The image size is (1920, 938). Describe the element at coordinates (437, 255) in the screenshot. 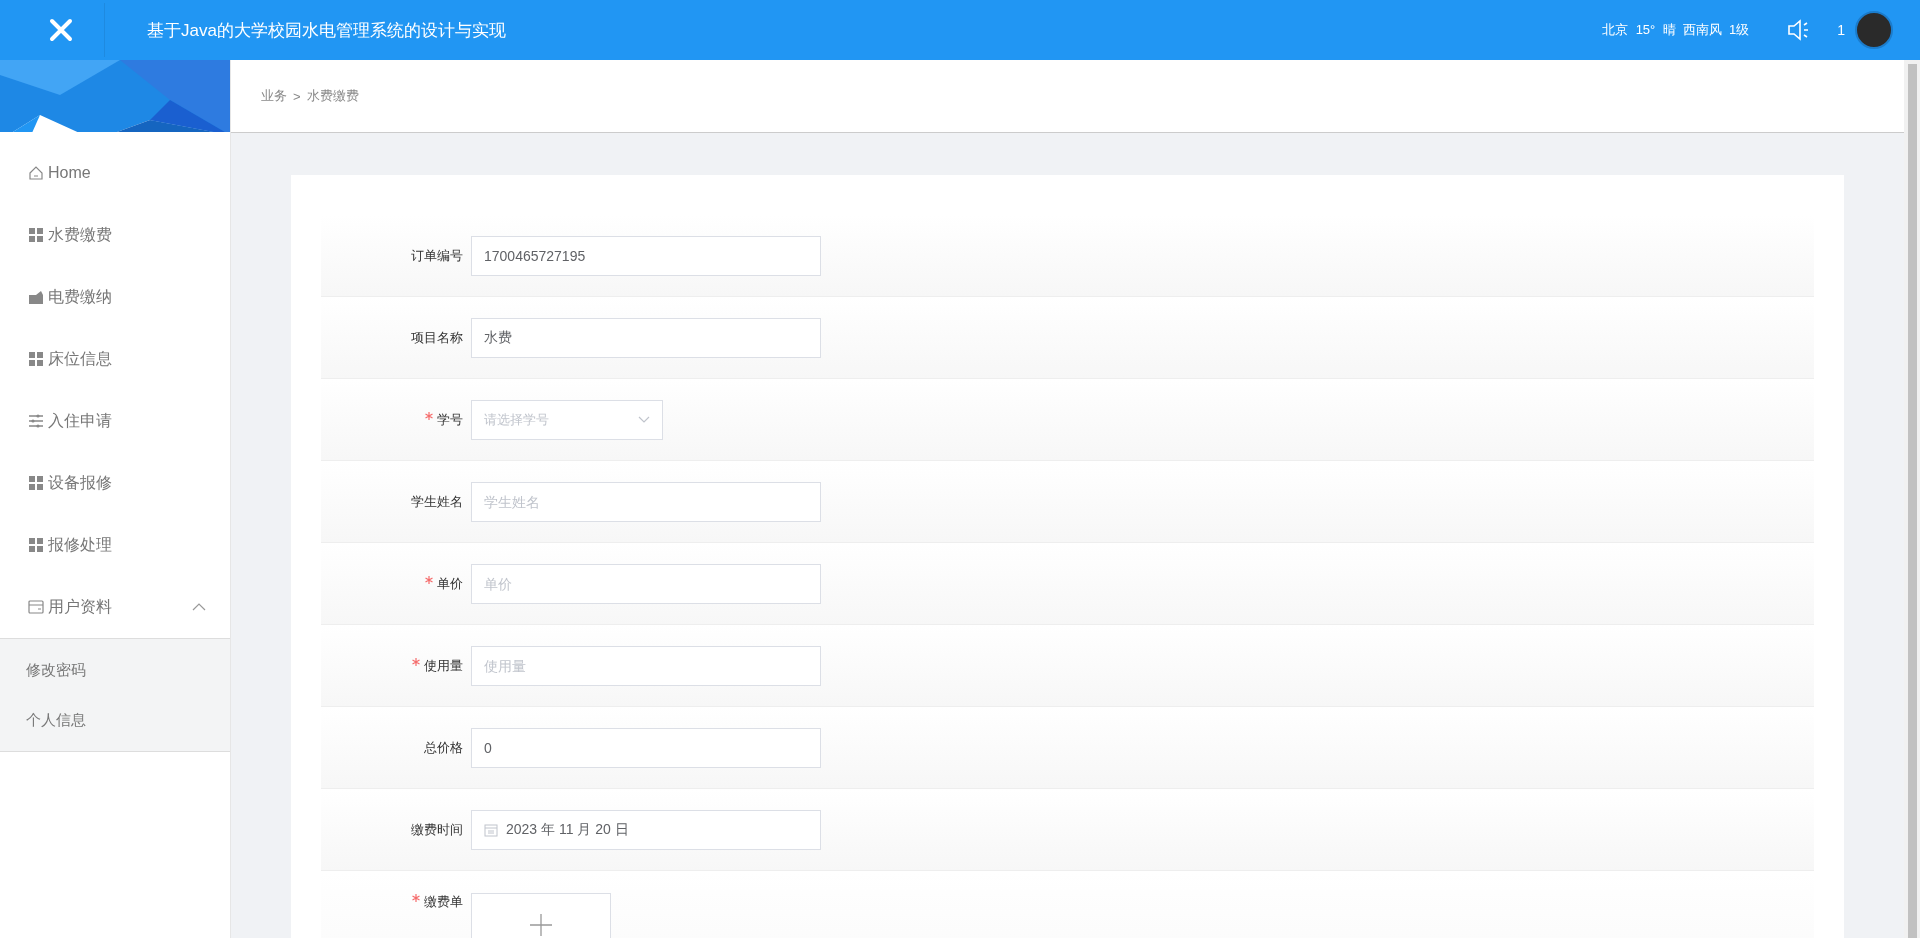

I see `field-label: 订单编号` at that location.